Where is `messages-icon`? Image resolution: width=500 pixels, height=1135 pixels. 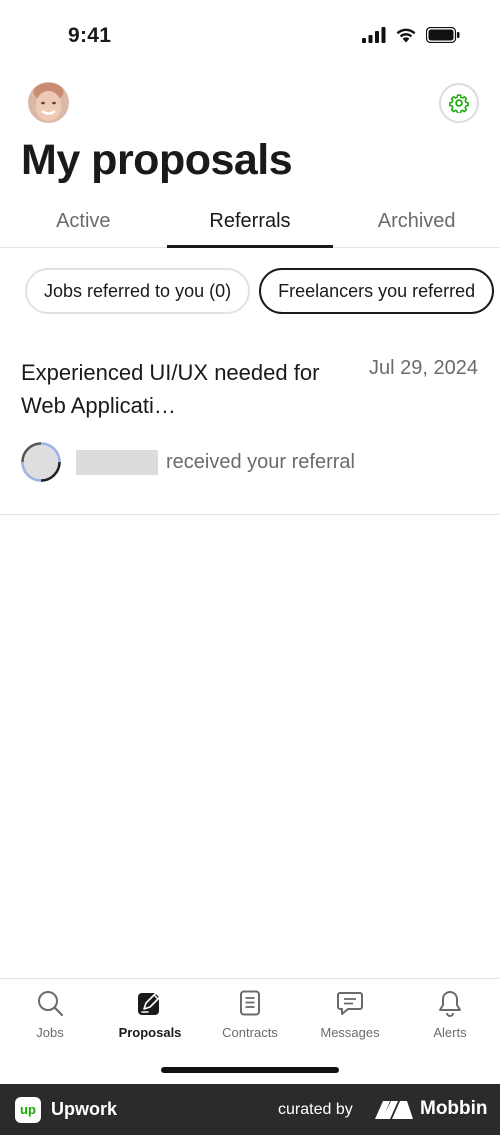
messages-icon is located at coordinates (350, 1003).